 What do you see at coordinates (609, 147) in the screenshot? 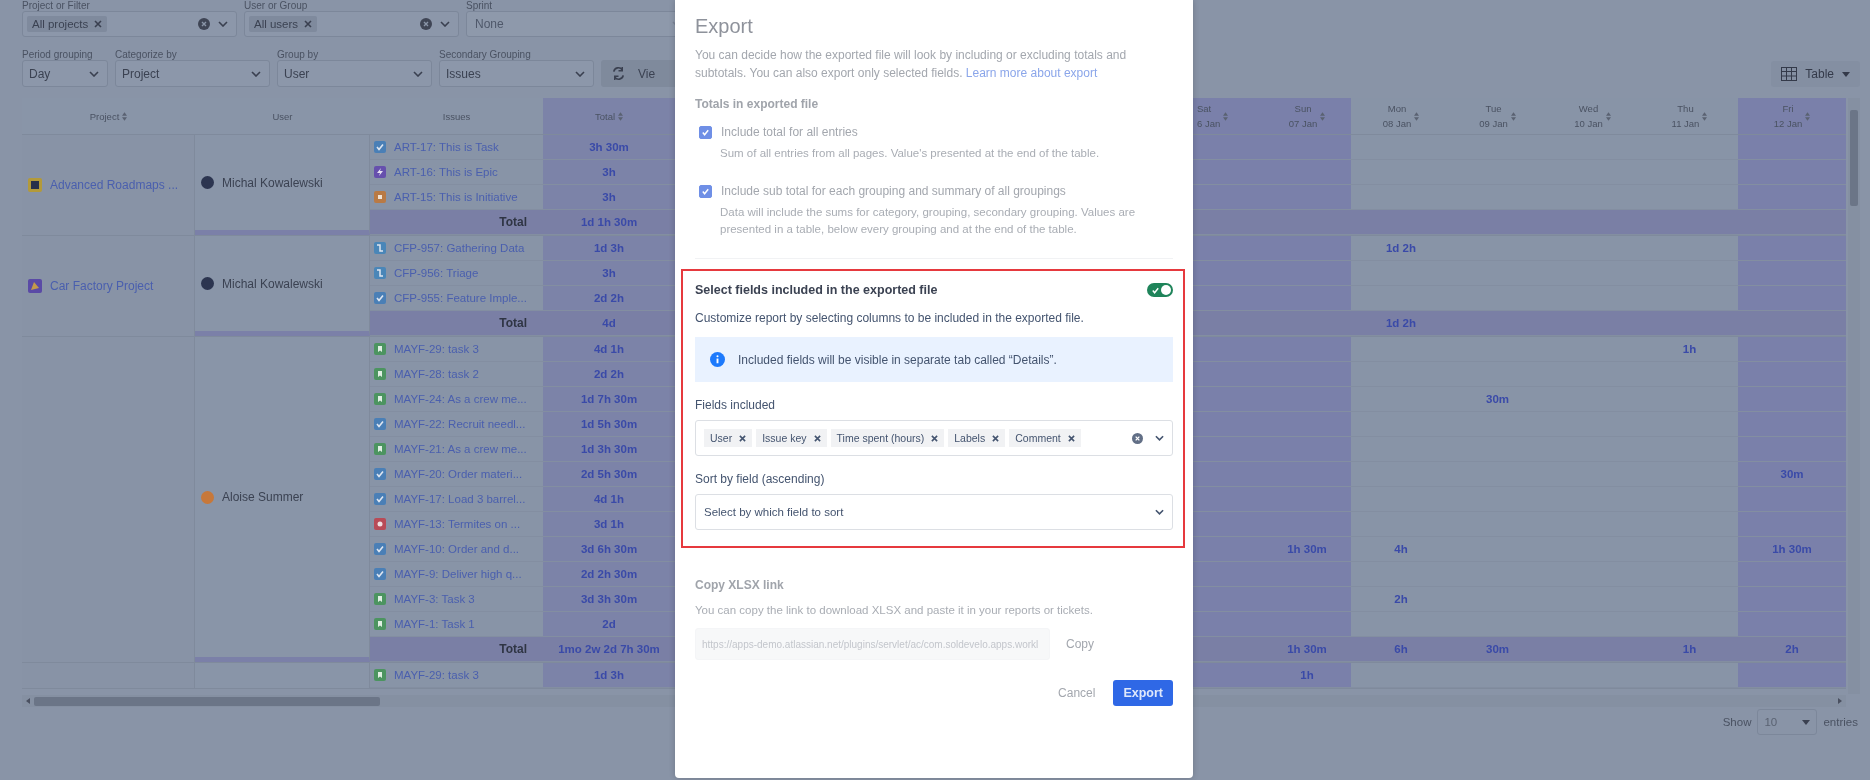
I see `table-cell: 3h 30m` at bounding box center [609, 147].